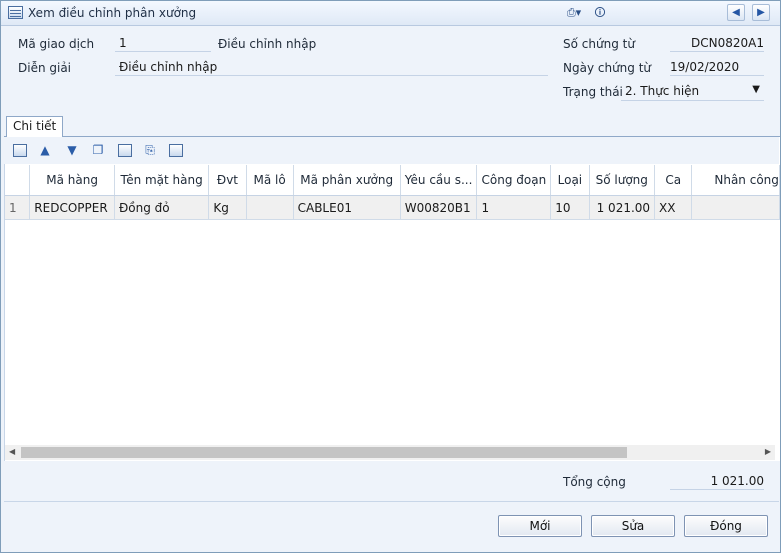 Image resolution: width=781 pixels, height=553 pixels. What do you see at coordinates (570, 180) in the screenshot?
I see `column-header-loai: Loại` at bounding box center [570, 180].